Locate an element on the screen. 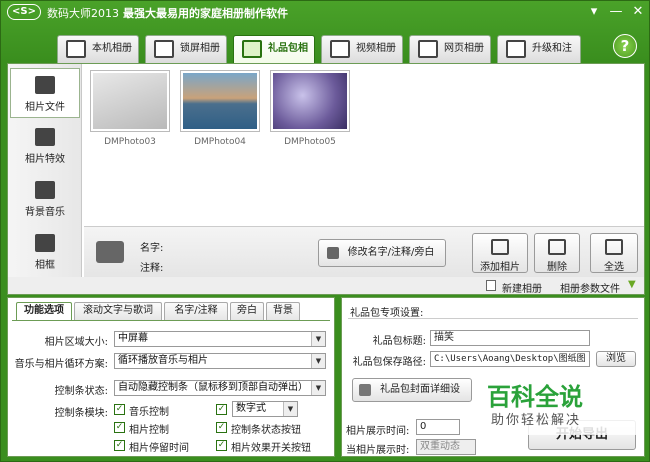 The image size is (650, 462). photo-duration-checkbox: ✓ is located at coordinates (119, 445).